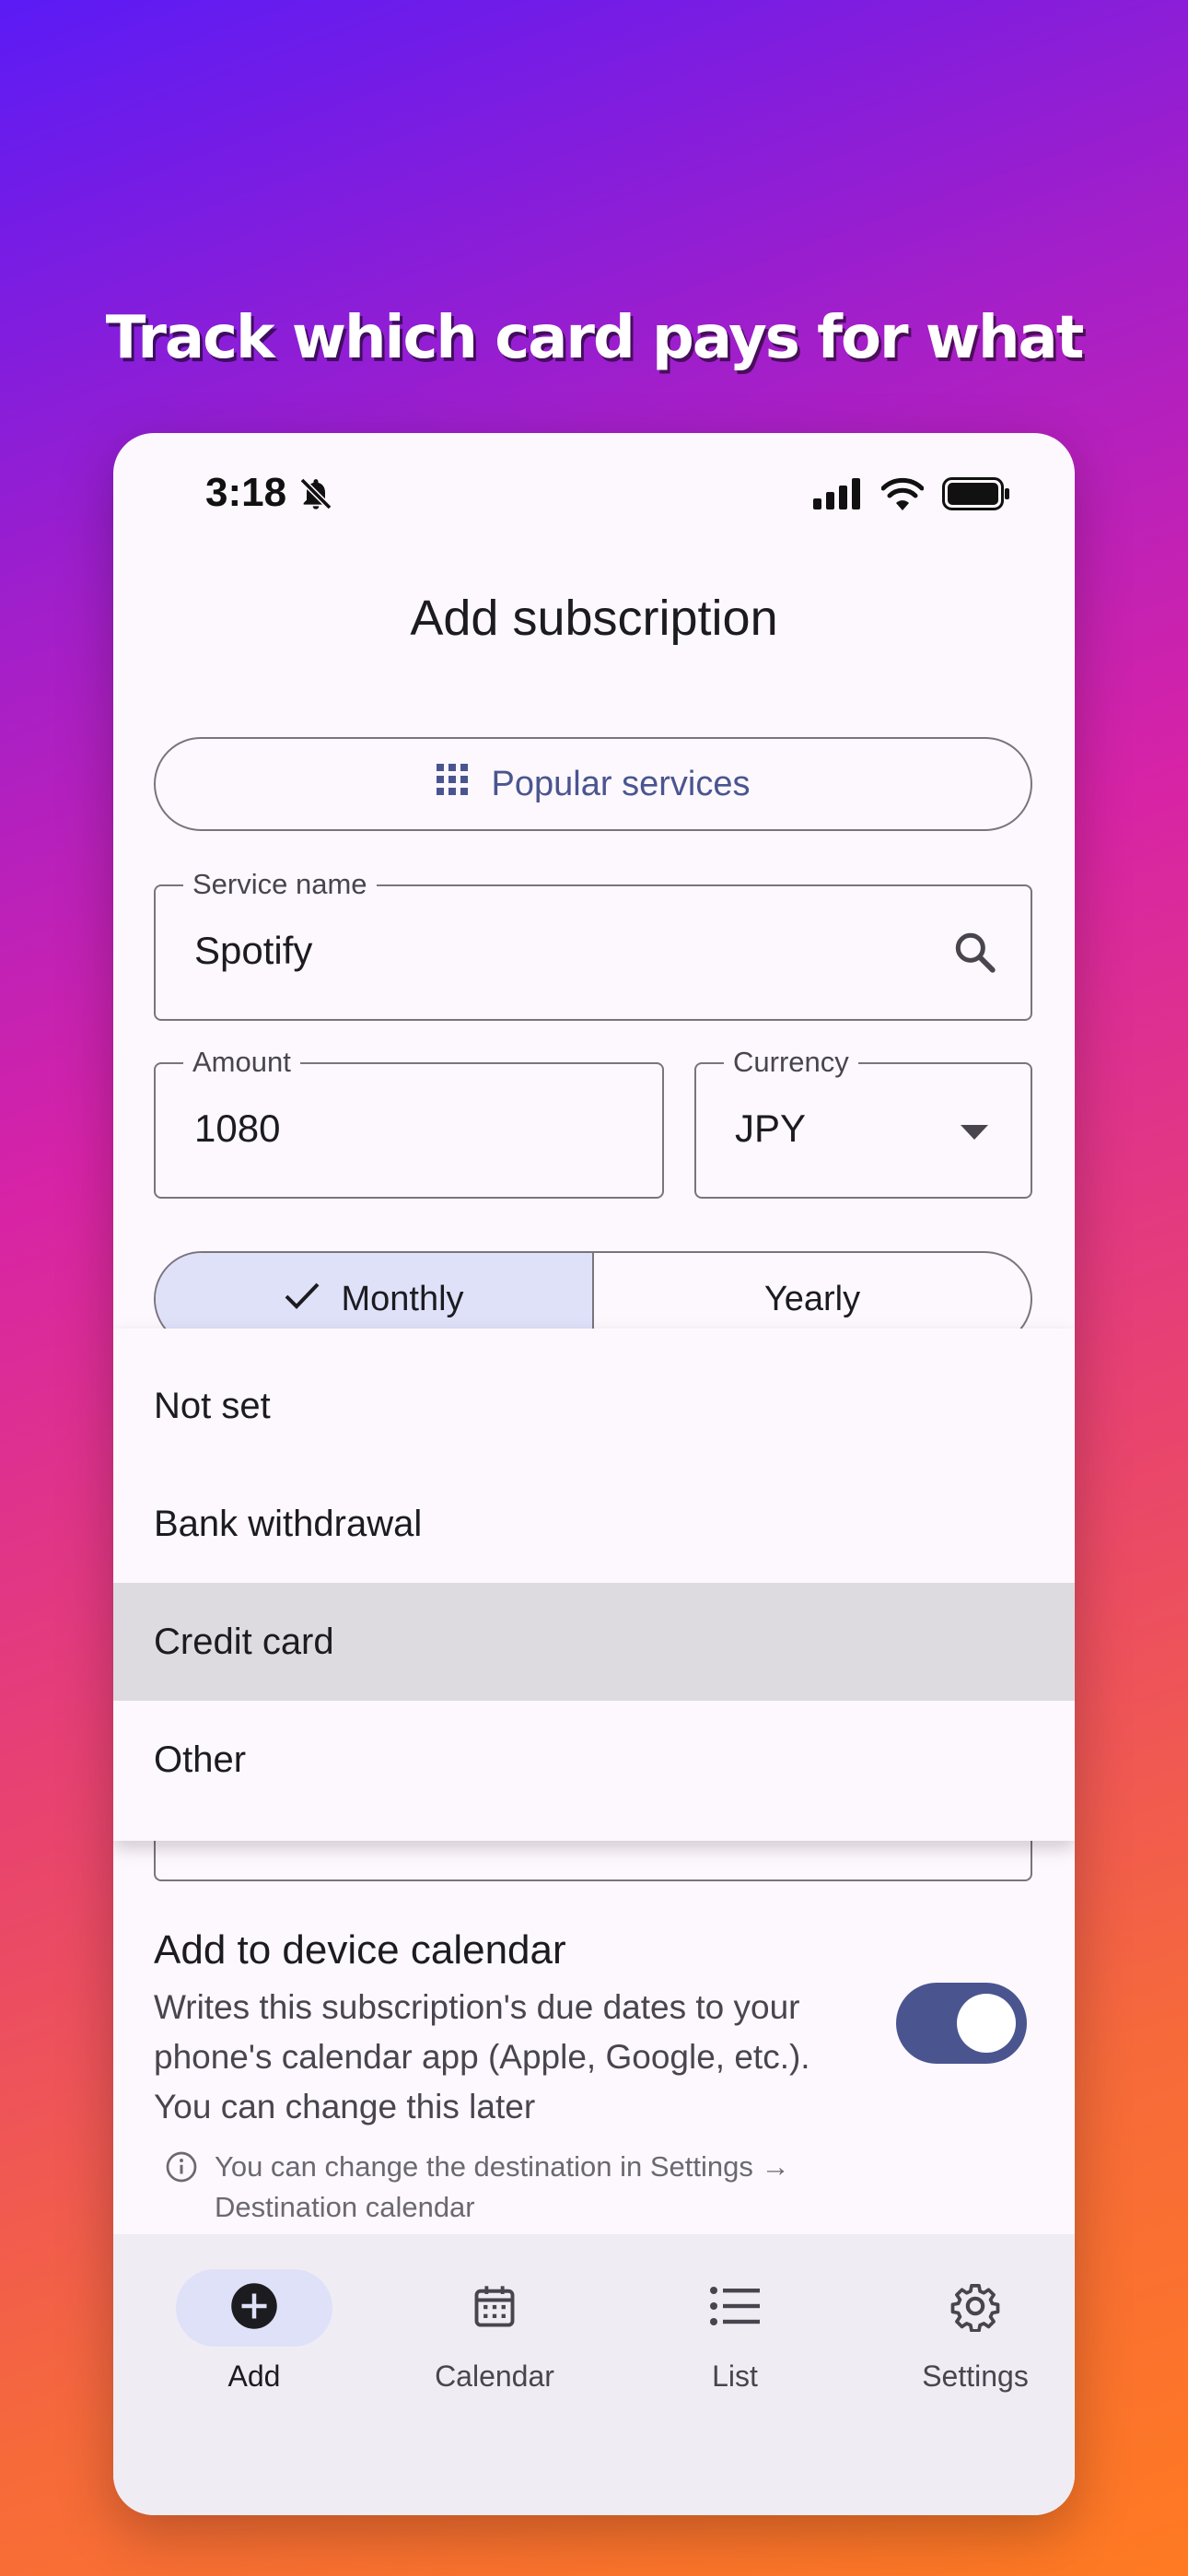  Describe the element at coordinates (315, 495) in the screenshot. I see `bell-muted-icon` at that location.